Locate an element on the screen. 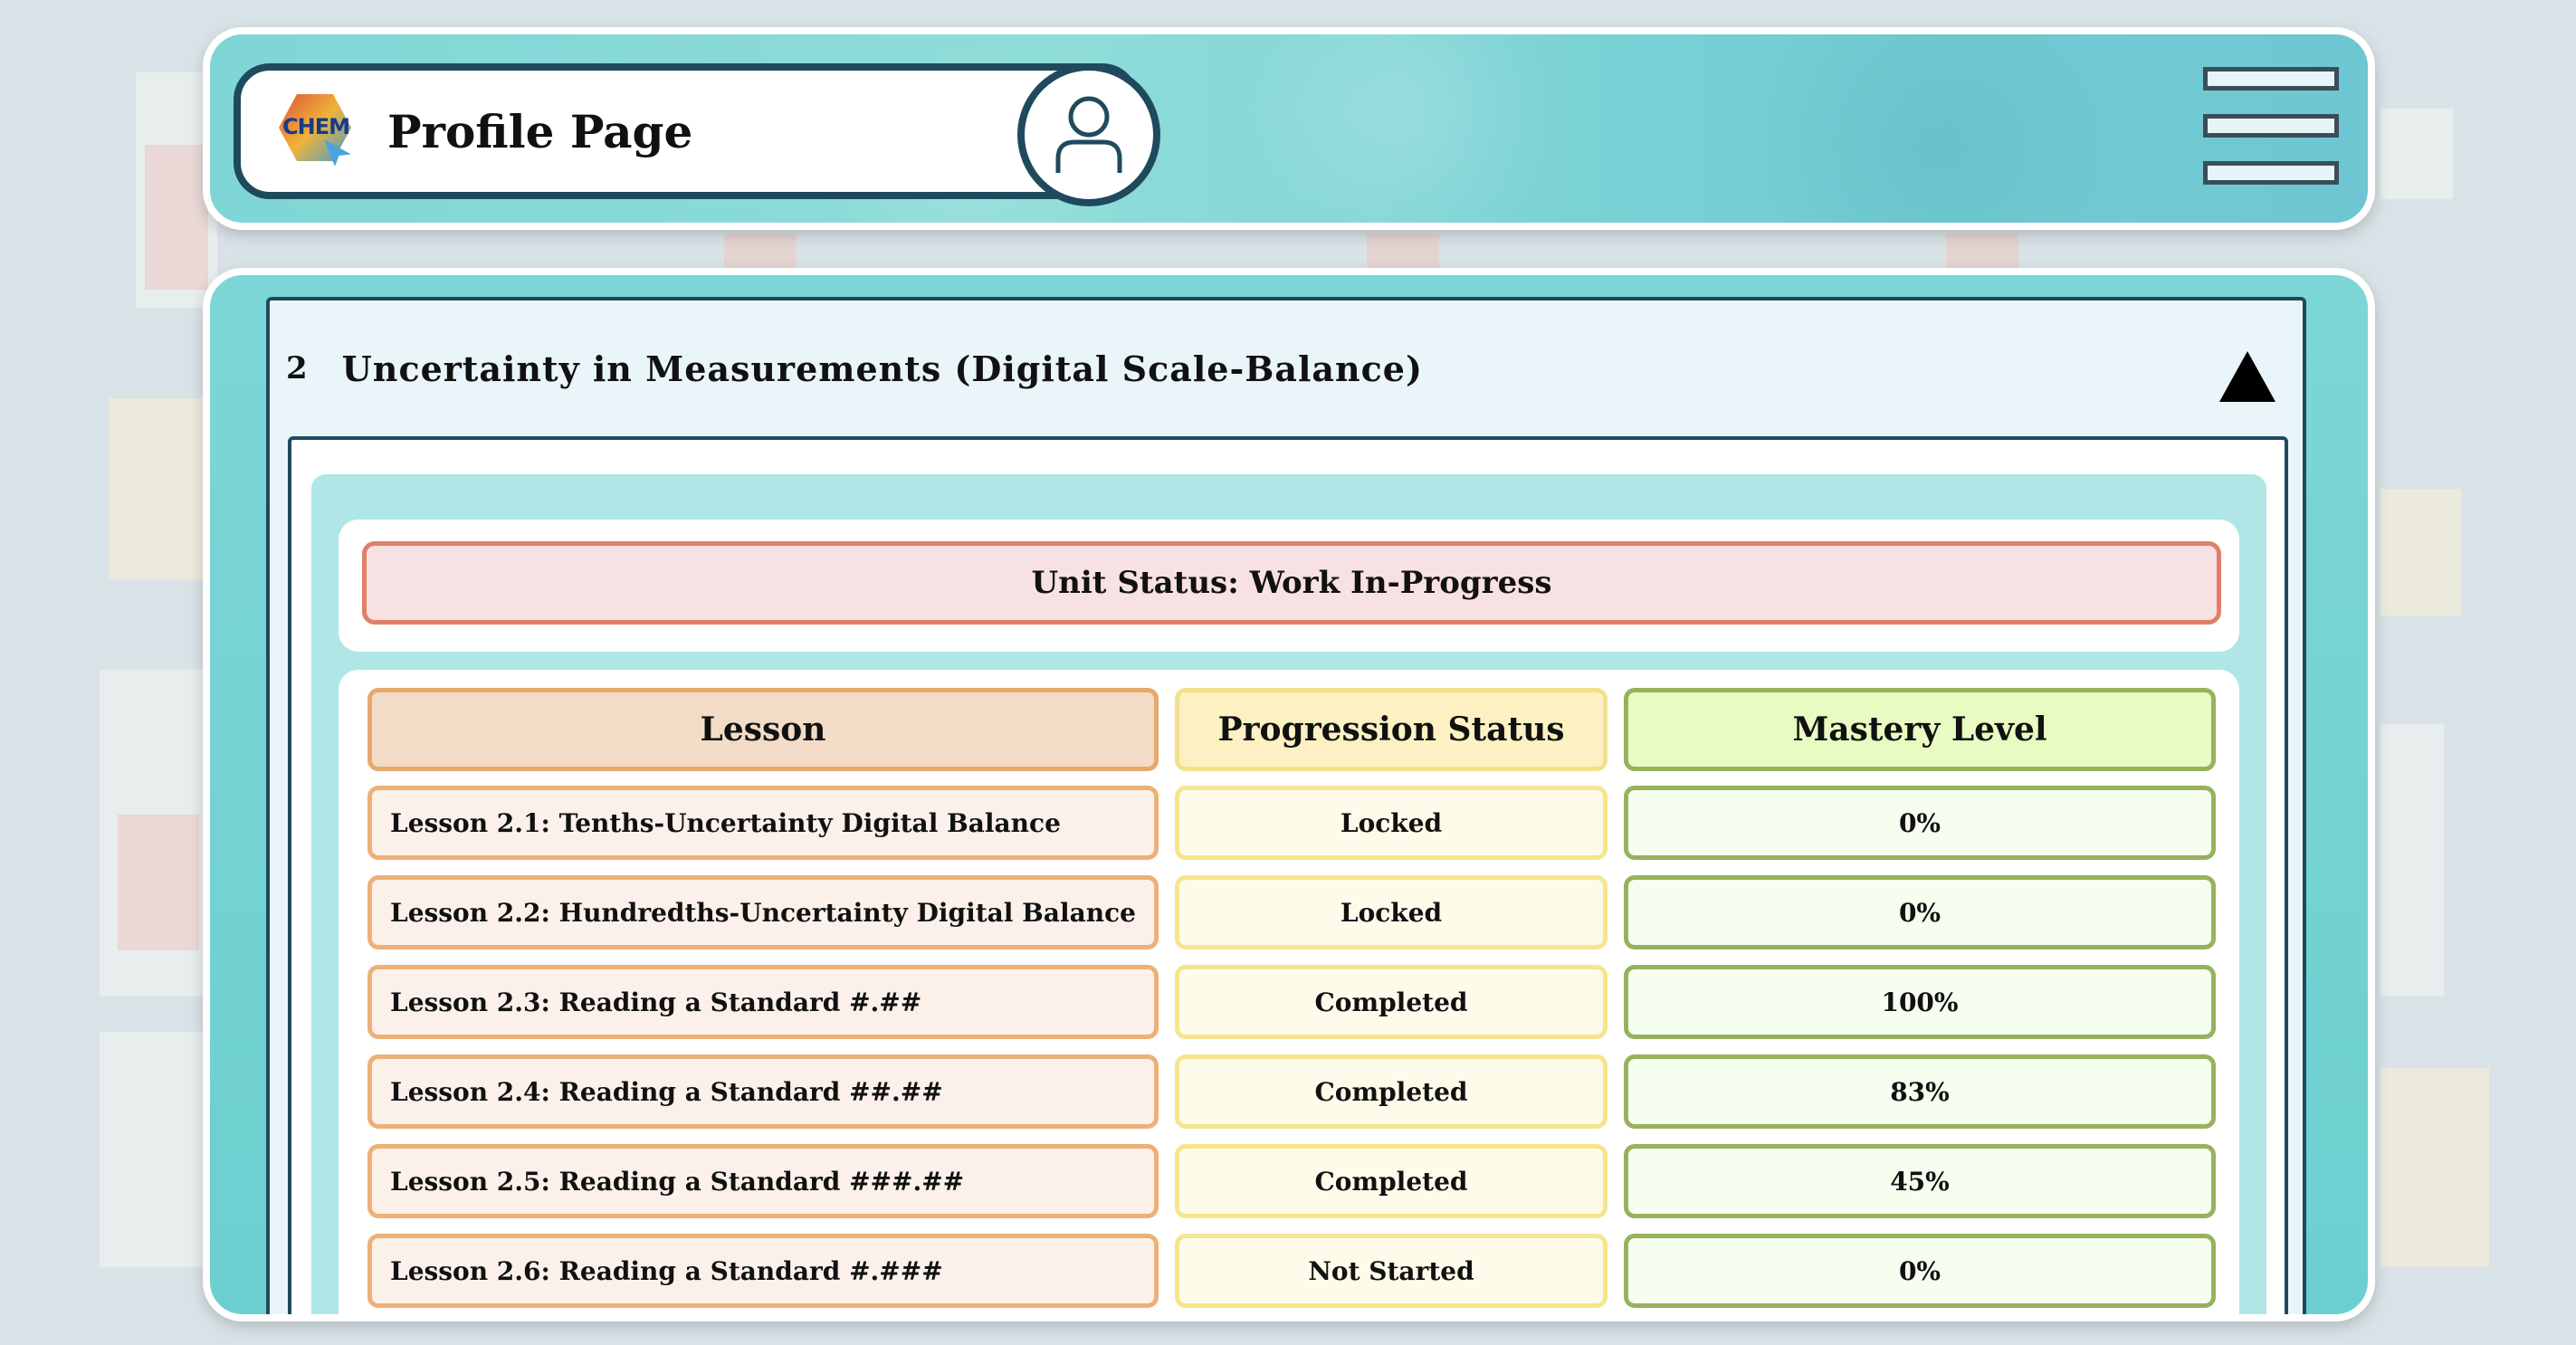 The image size is (2576, 1345). page-title-bar: CHEM Profile Page is located at coordinates (686, 131).